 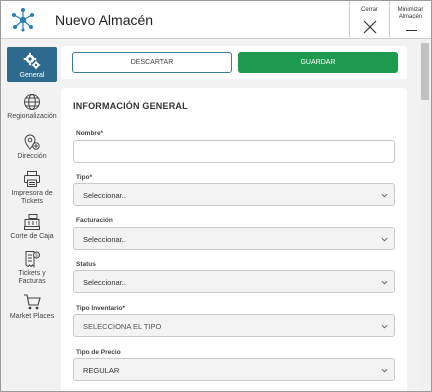 What do you see at coordinates (32, 273) in the screenshot?
I see `sidebar-item-label-line1: Tickets y` at bounding box center [32, 273].